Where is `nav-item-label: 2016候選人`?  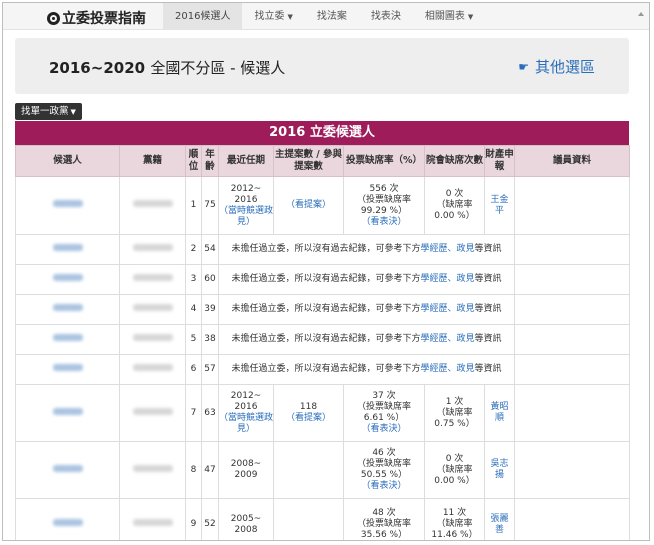
nav-item-label: 2016候選人 is located at coordinates (203, 16).